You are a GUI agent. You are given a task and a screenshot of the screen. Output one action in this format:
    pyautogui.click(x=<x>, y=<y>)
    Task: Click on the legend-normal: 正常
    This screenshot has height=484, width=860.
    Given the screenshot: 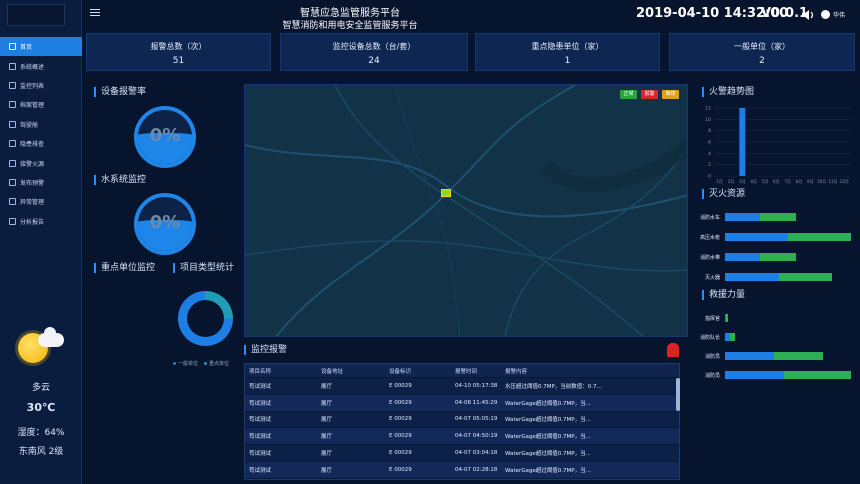 What is the action you would take?
    pyautogui.click(x=628, y=94)
    